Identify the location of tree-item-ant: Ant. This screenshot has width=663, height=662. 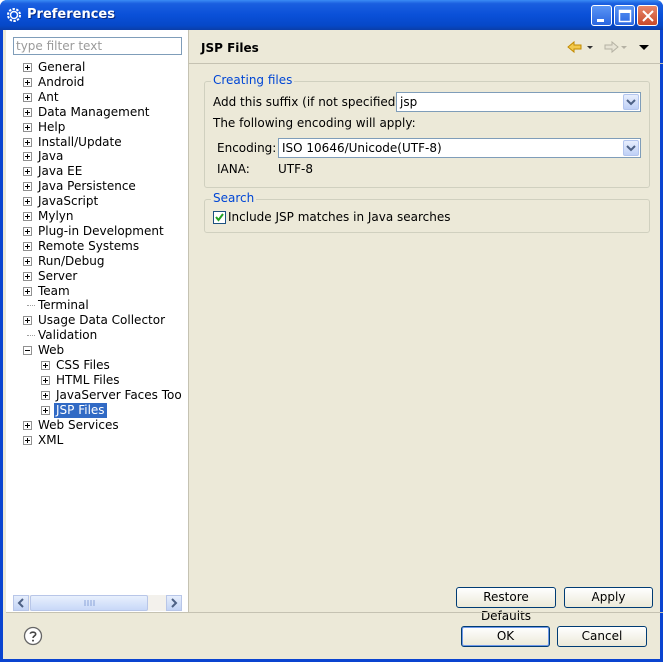
(97, 97).